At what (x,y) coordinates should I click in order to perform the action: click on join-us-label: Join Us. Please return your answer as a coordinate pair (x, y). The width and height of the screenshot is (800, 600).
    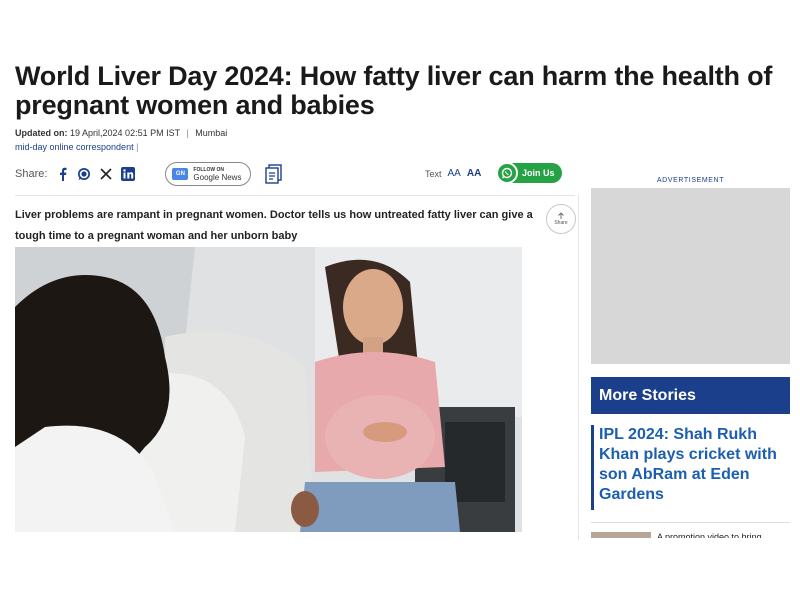
    Looking at the image, I should click on (538, 173).